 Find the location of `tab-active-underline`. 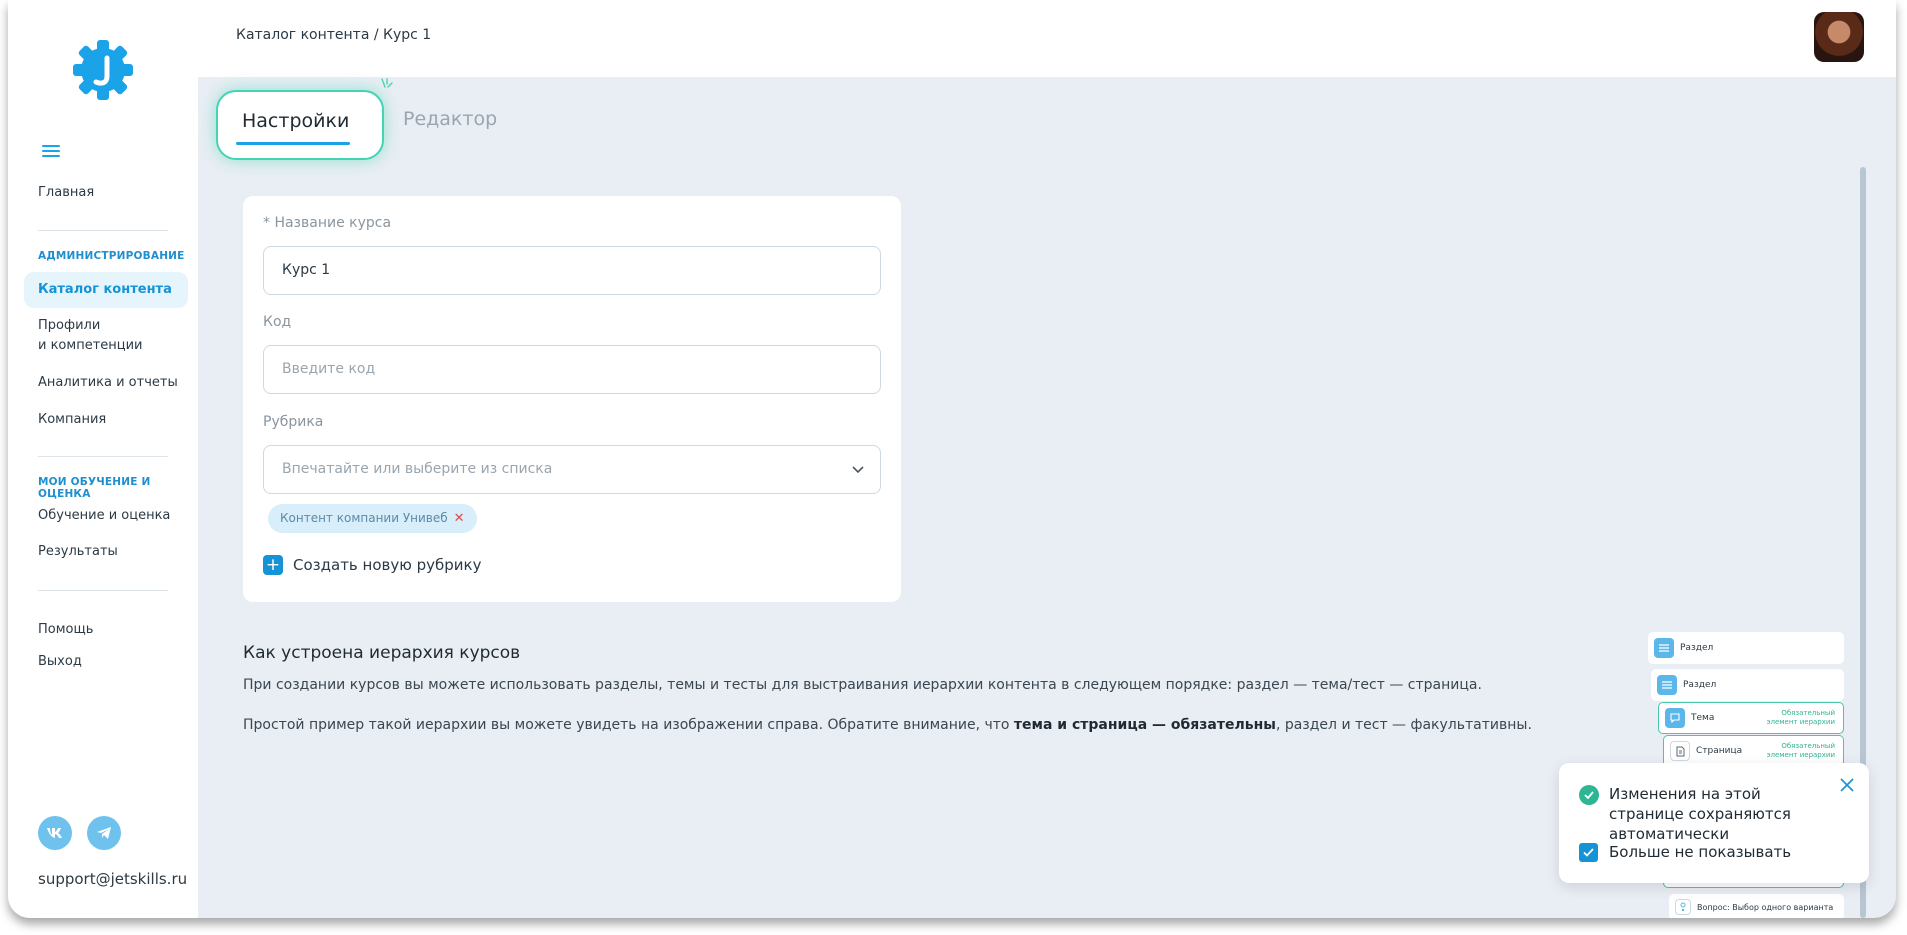

tab-active-underline is located at coordinates (293, 143).